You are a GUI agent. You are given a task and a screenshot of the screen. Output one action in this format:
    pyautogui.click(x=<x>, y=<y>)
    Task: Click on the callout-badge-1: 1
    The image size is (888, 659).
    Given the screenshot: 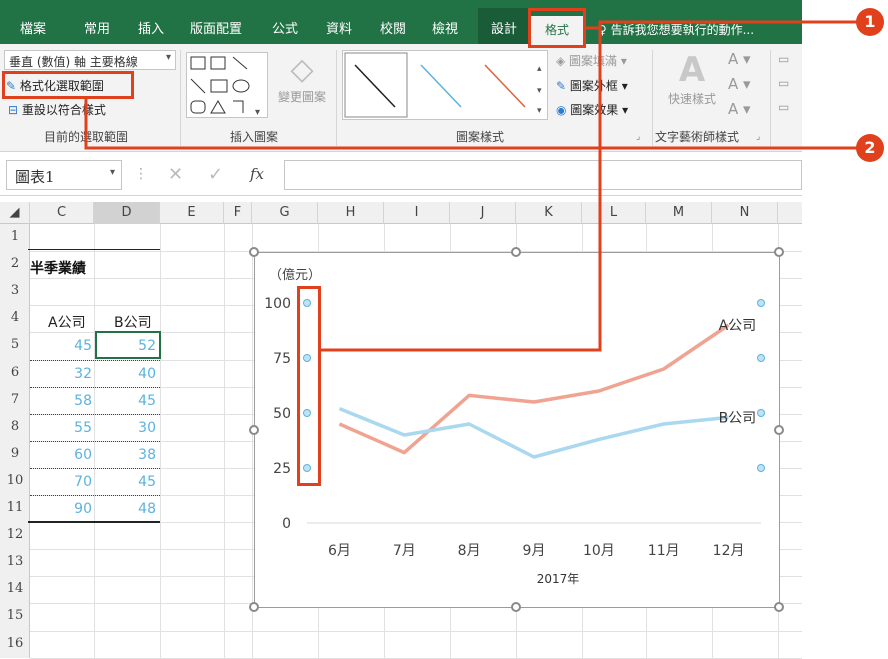 What is the action you would take?
    pyautogui.click(x=870, y=22)
    